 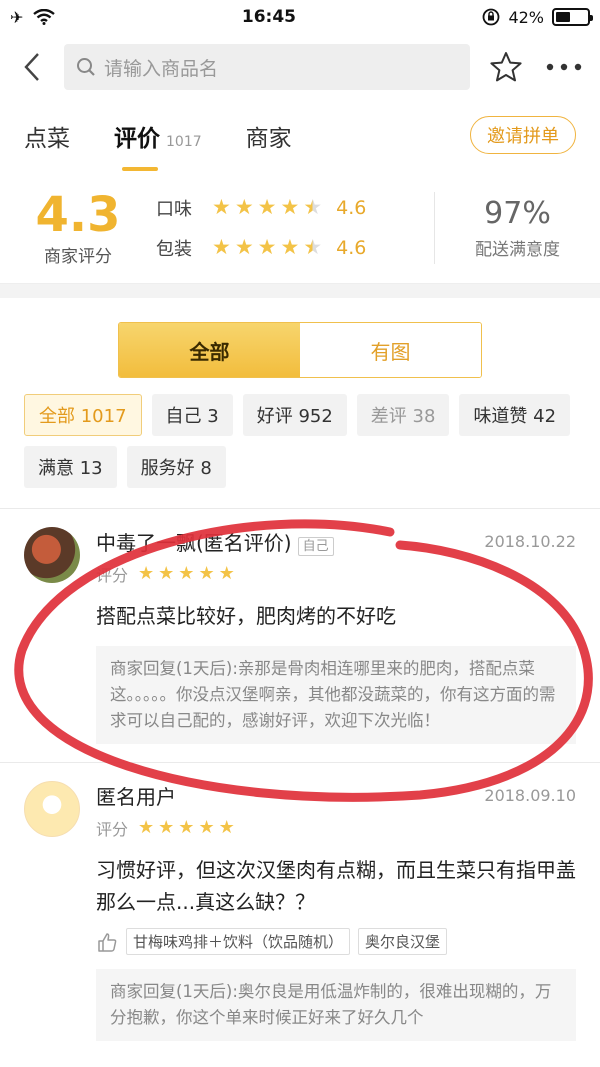 I want to click on more-button, so click(x=564, y=67).